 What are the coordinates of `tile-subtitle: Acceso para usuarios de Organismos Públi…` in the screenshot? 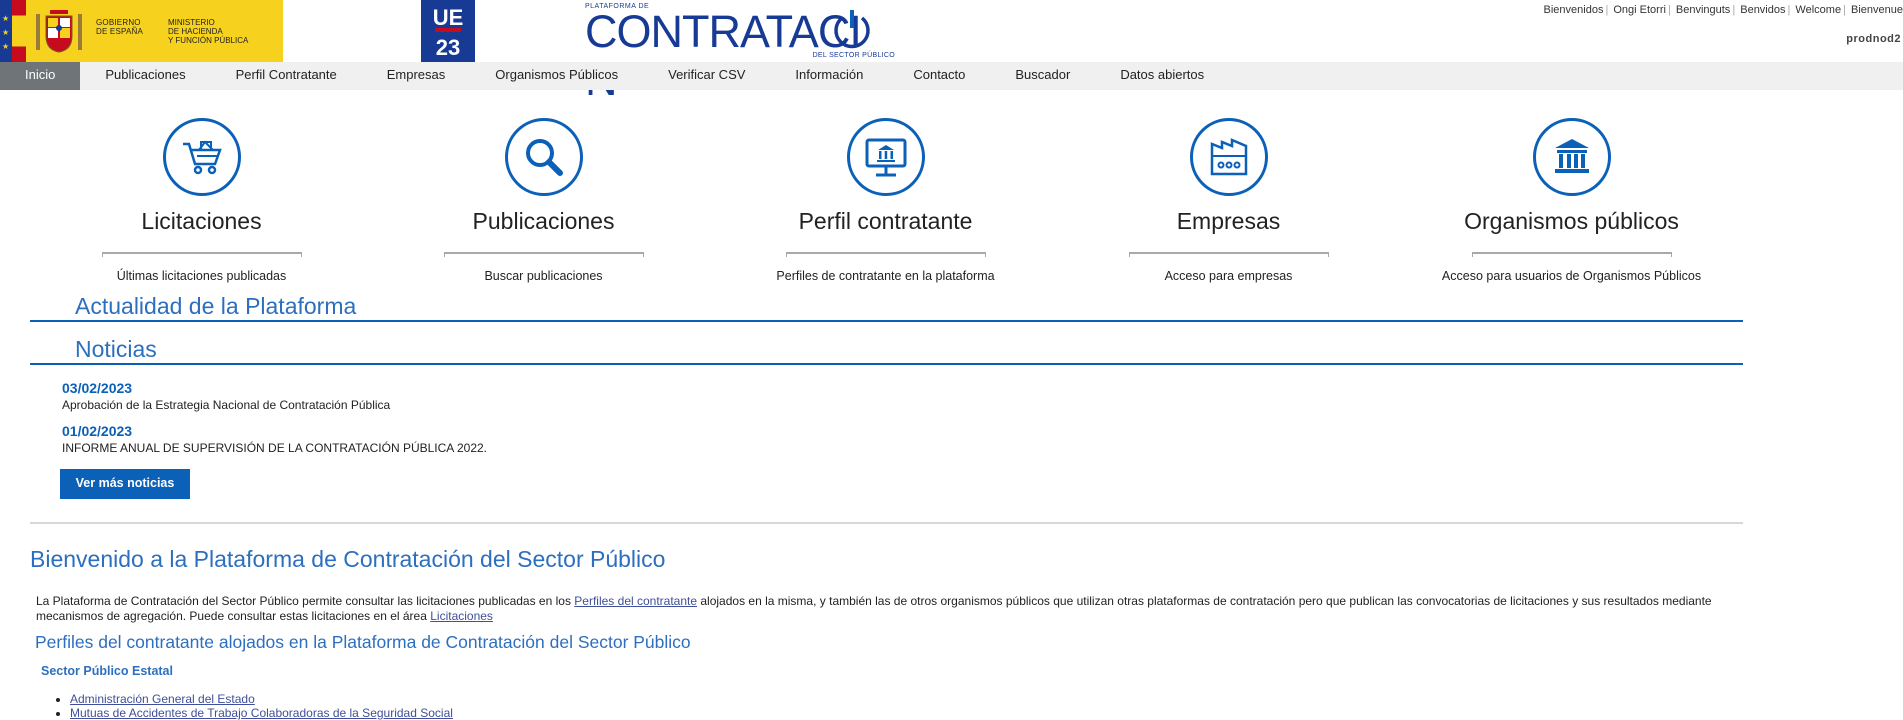 It's located at (1571, 276).